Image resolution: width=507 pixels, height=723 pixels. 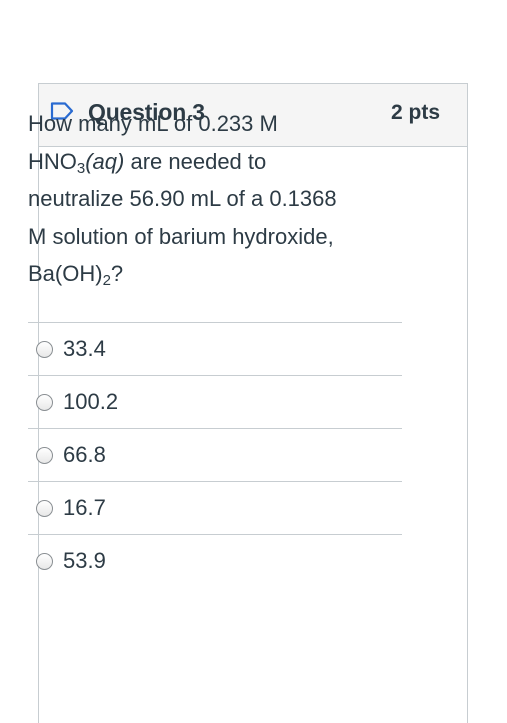 What do you see at coordinates (215, 348) in the screenshot?
I see `answer-option: 33.4` at bounding box center [215, 348].